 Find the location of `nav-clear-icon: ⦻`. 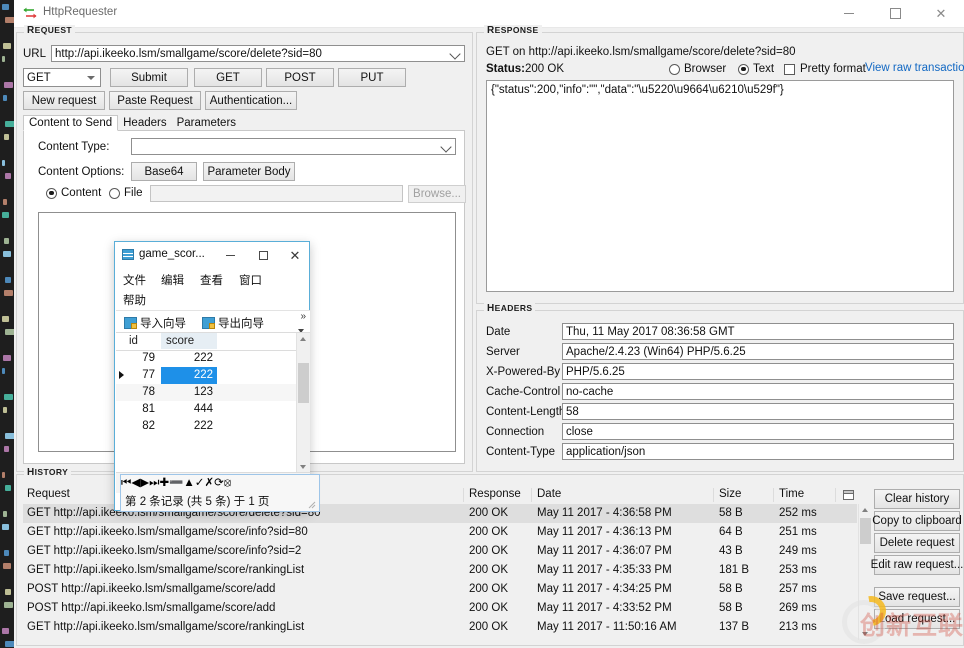

nav-clear-icon: ⦻ is located at coordinates (228, 483).